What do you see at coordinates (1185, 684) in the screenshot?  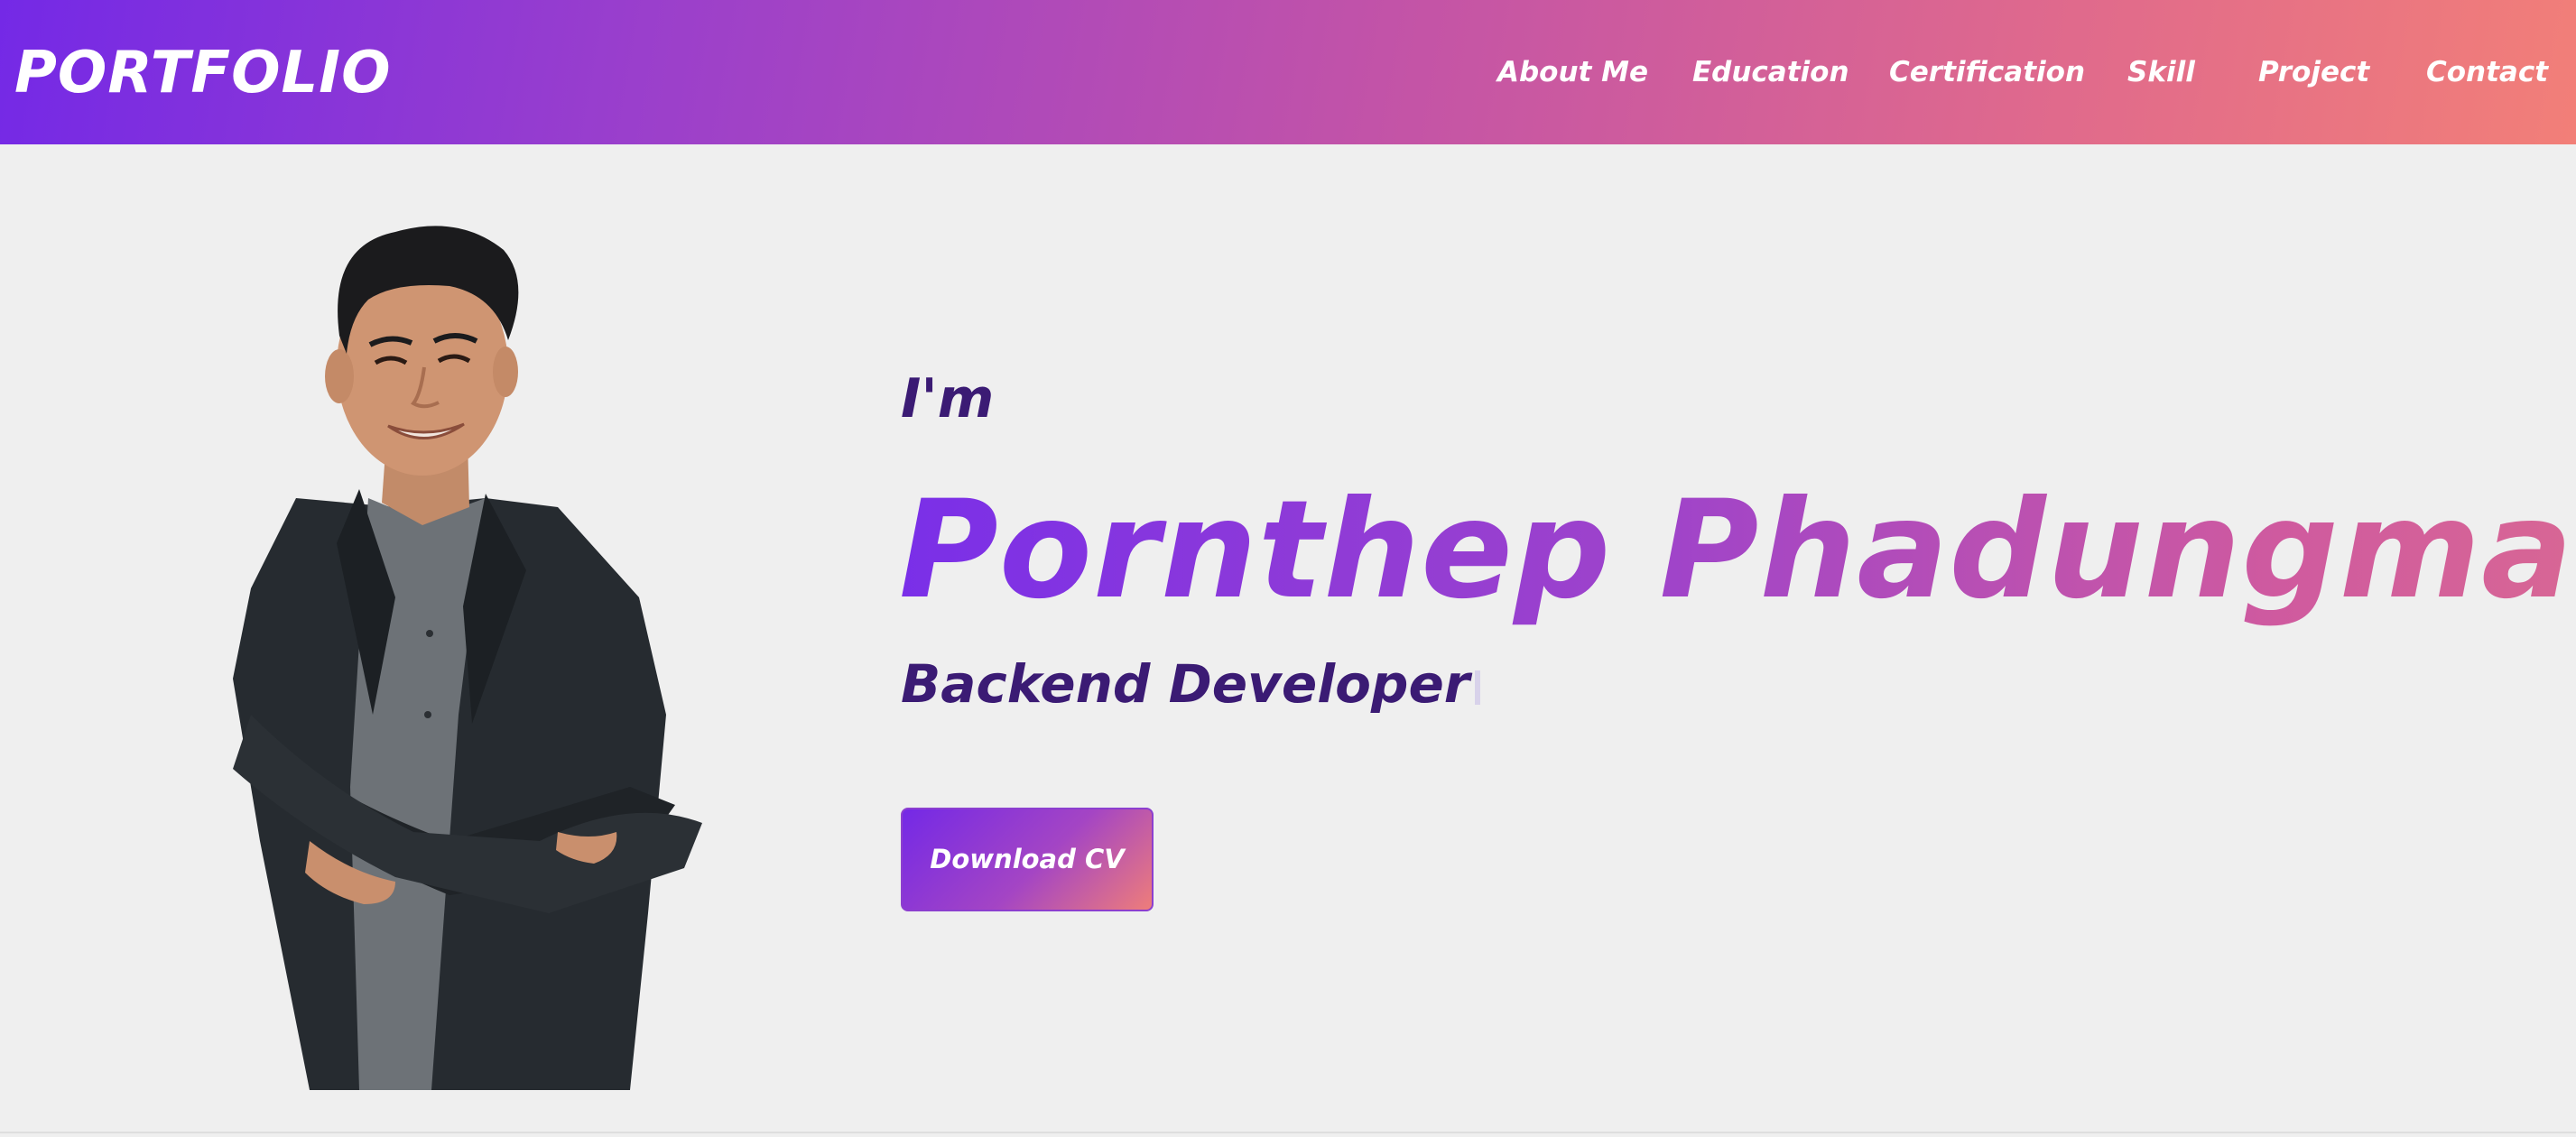 I see `role-text: Backend Developer` at bounding box center [1185, 684].